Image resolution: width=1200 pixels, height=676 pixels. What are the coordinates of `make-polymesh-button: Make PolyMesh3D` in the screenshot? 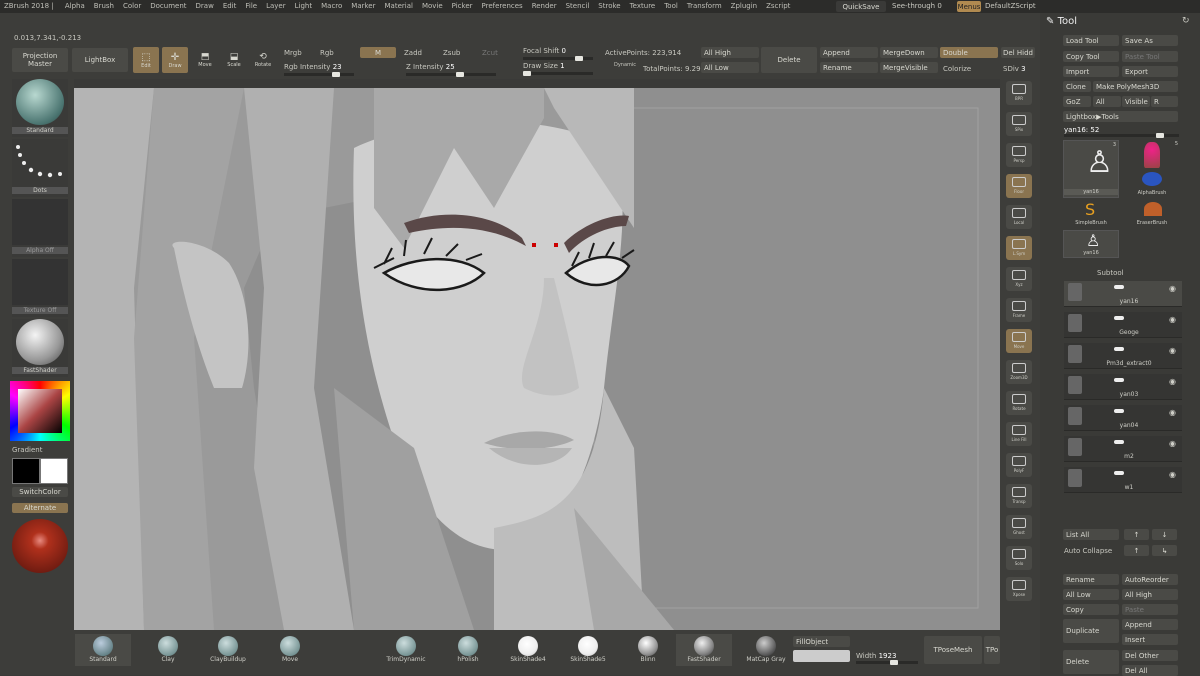 It's located at (1135, 86).